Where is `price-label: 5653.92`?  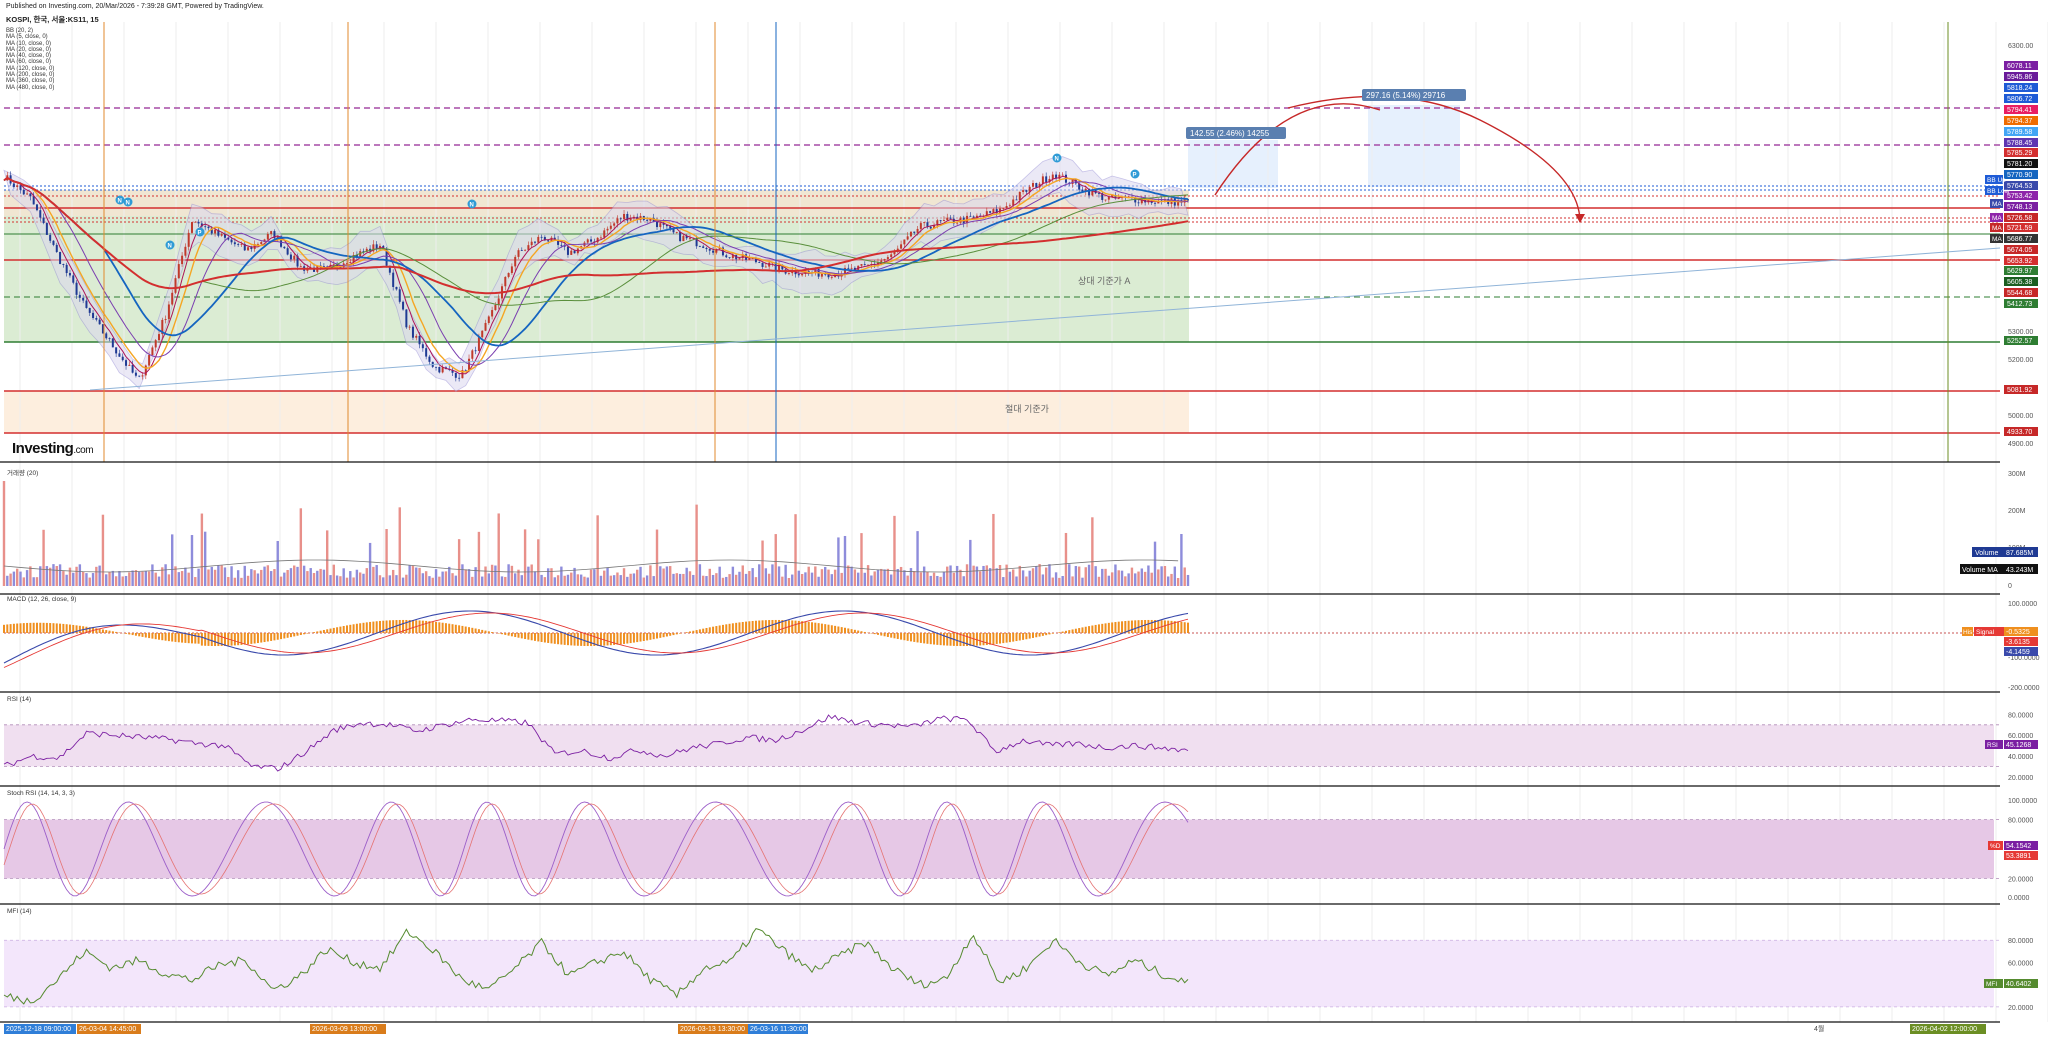 price-label: 5653.92 is located at coordinates (2019, 261).